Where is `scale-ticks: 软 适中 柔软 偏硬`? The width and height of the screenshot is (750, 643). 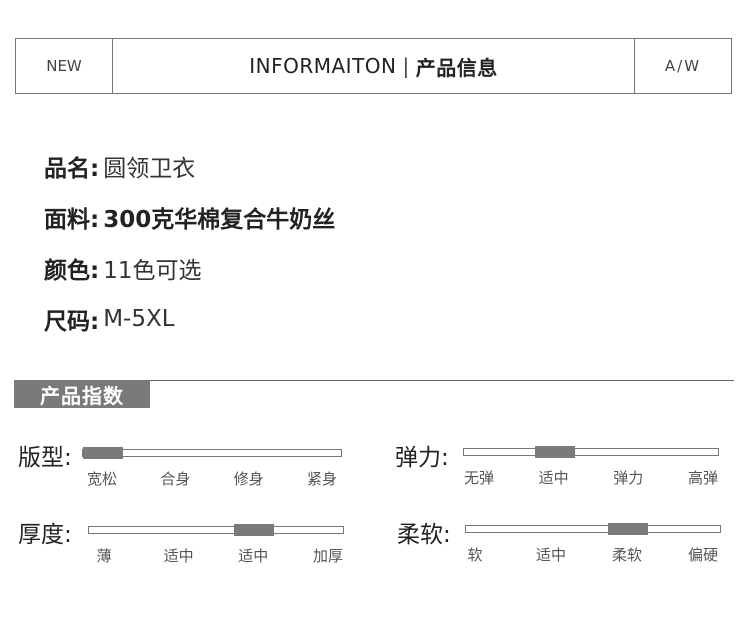 scale-ticks: 软 适中 柔软 偏硬 is located at coordinates (589, 554).